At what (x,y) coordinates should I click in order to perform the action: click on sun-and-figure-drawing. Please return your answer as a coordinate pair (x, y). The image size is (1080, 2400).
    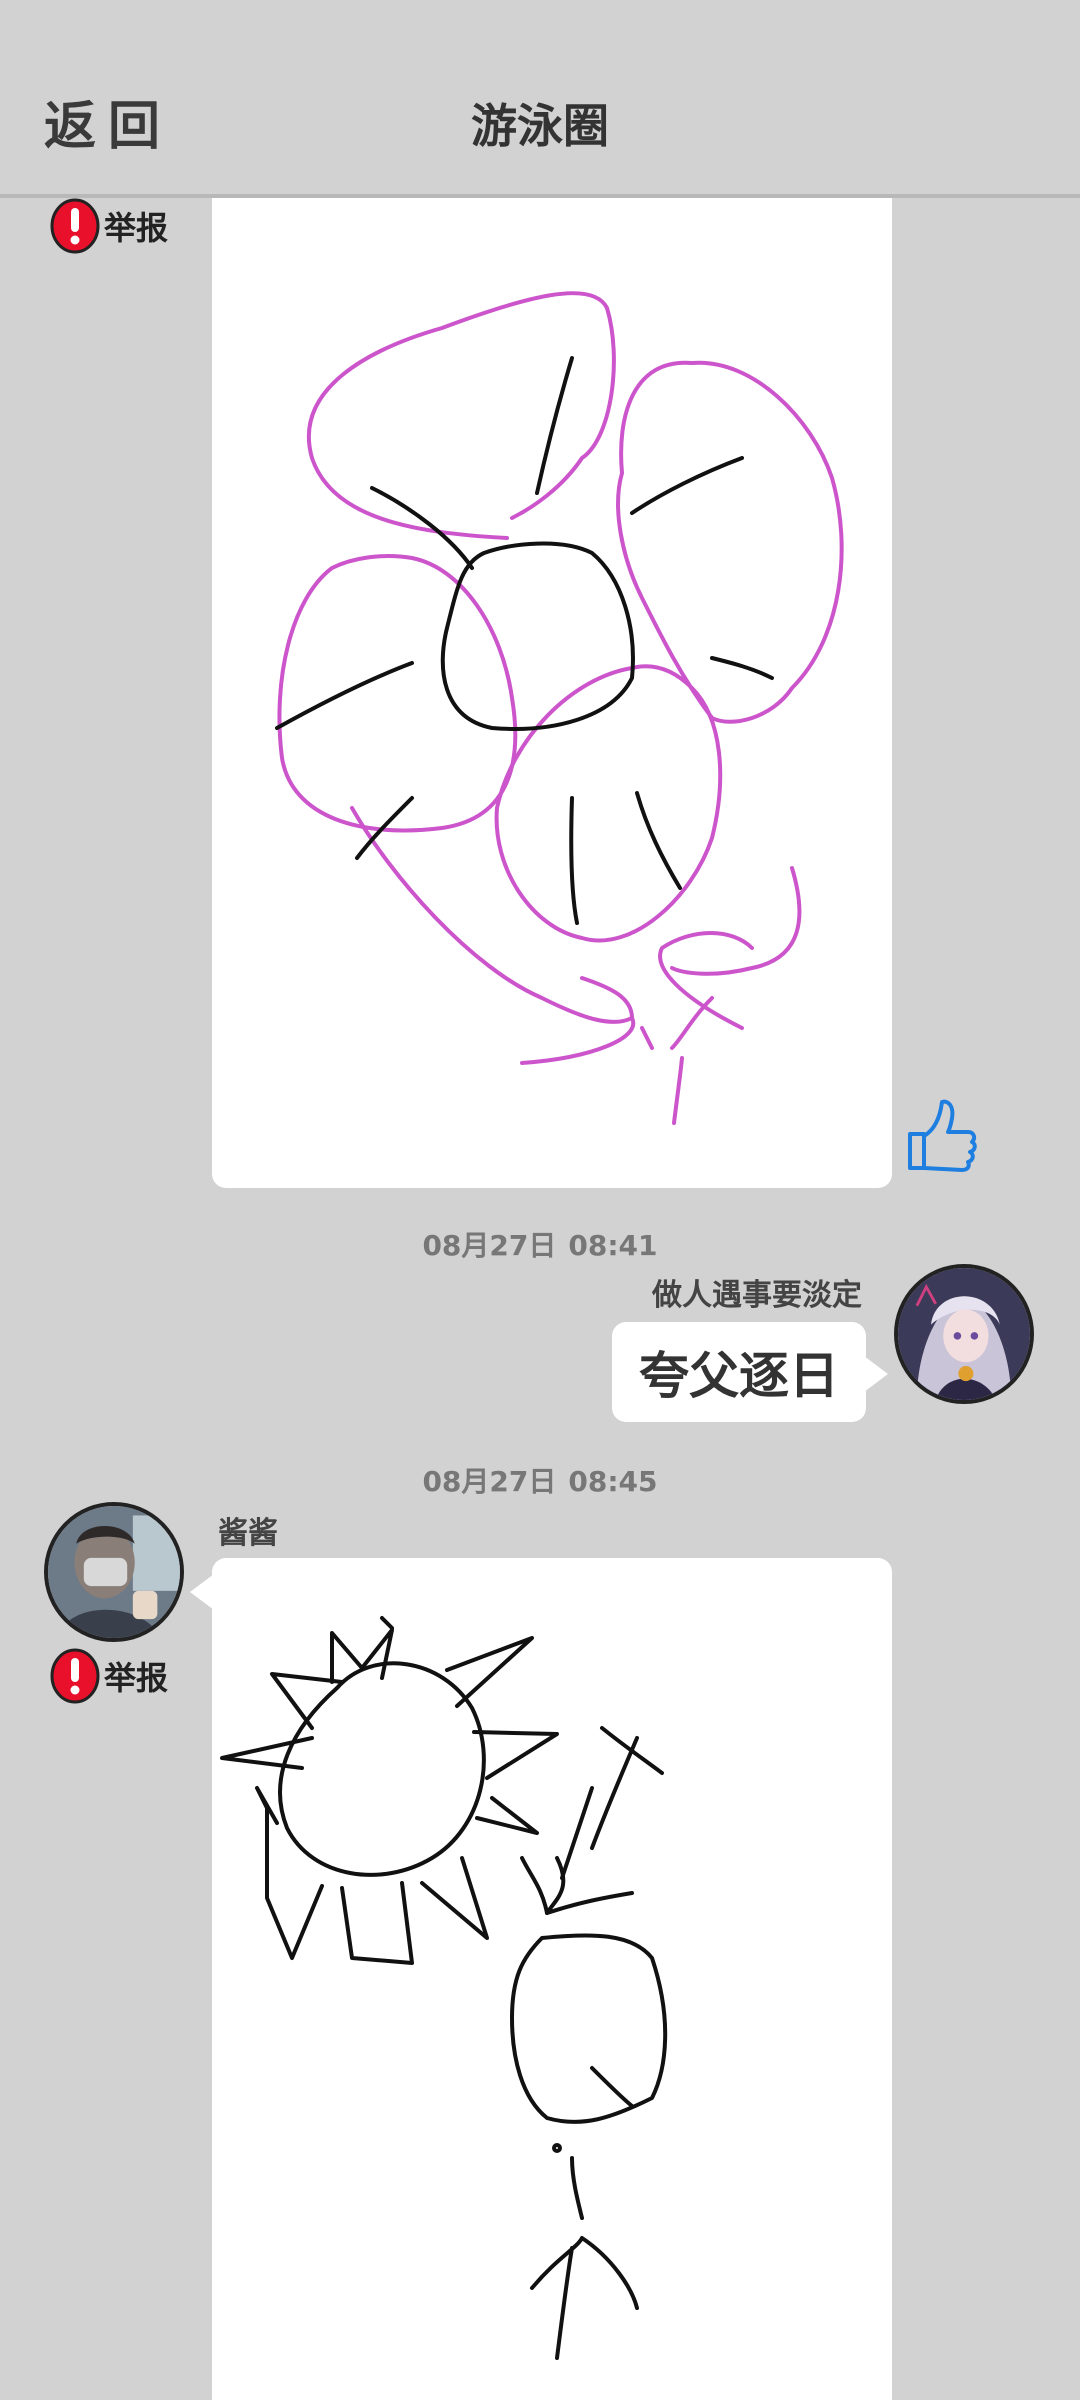
    Looking at the image, I should click on (444, 1988).